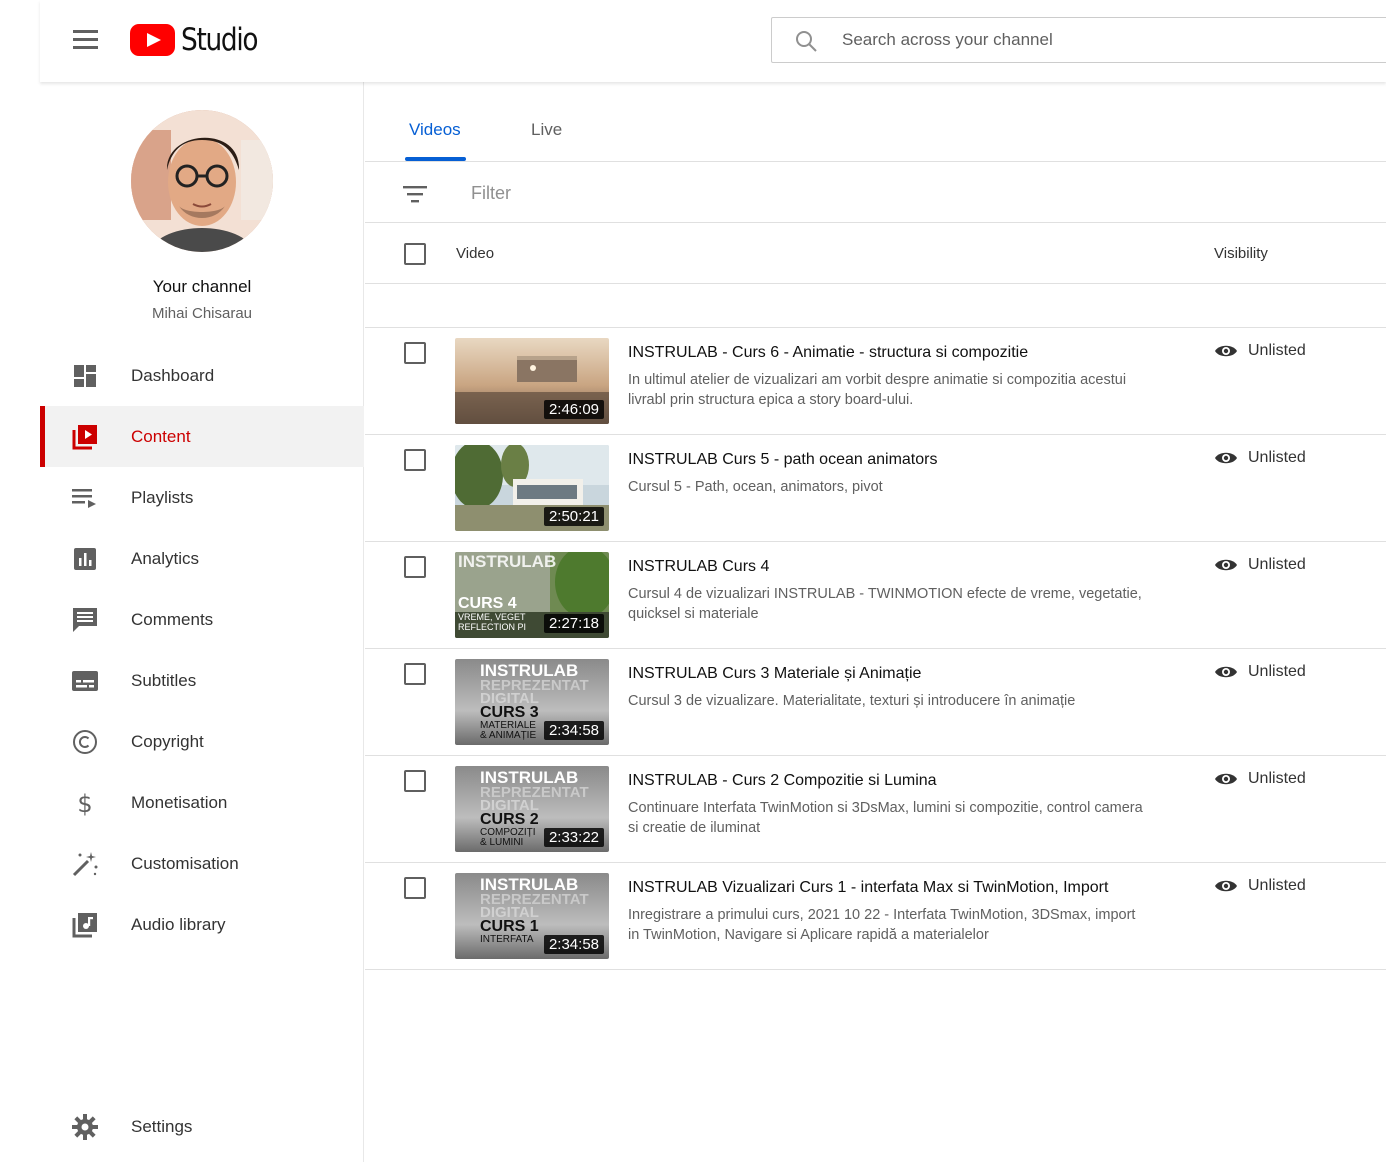  What do you see at coordinates (161, 436) in the screenshot?
I see `sidebar-item-label: Content` at bounding box center [161, 436].